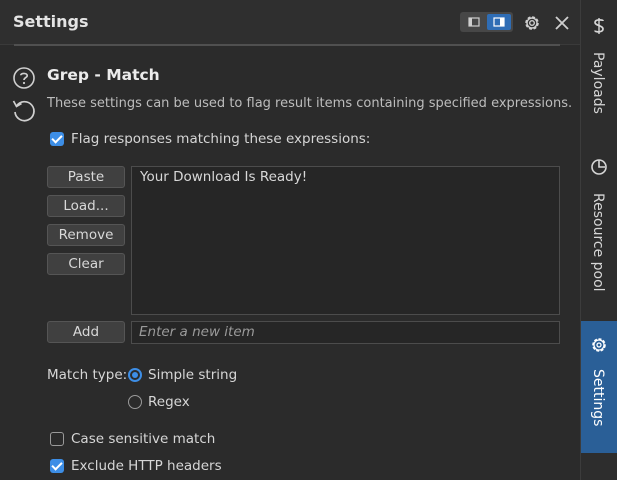  I want to click on clear-button: Clear, so click(86, 264).